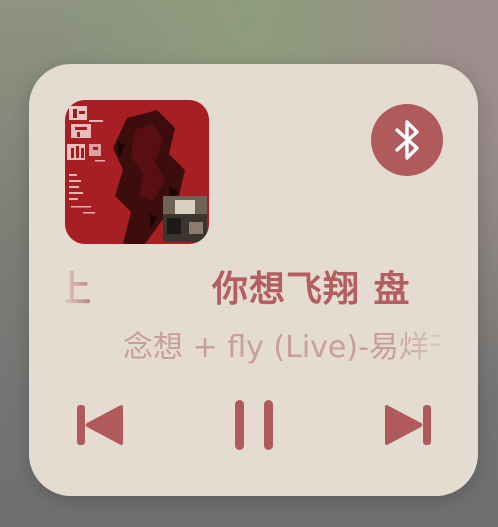 The image size is (498, 527). What do you see at coordinates (282, 347) in the screenshot?
I see `artist-line: 念想 + fly (Live)-易烊千玺` at bounding box center [282, 347].